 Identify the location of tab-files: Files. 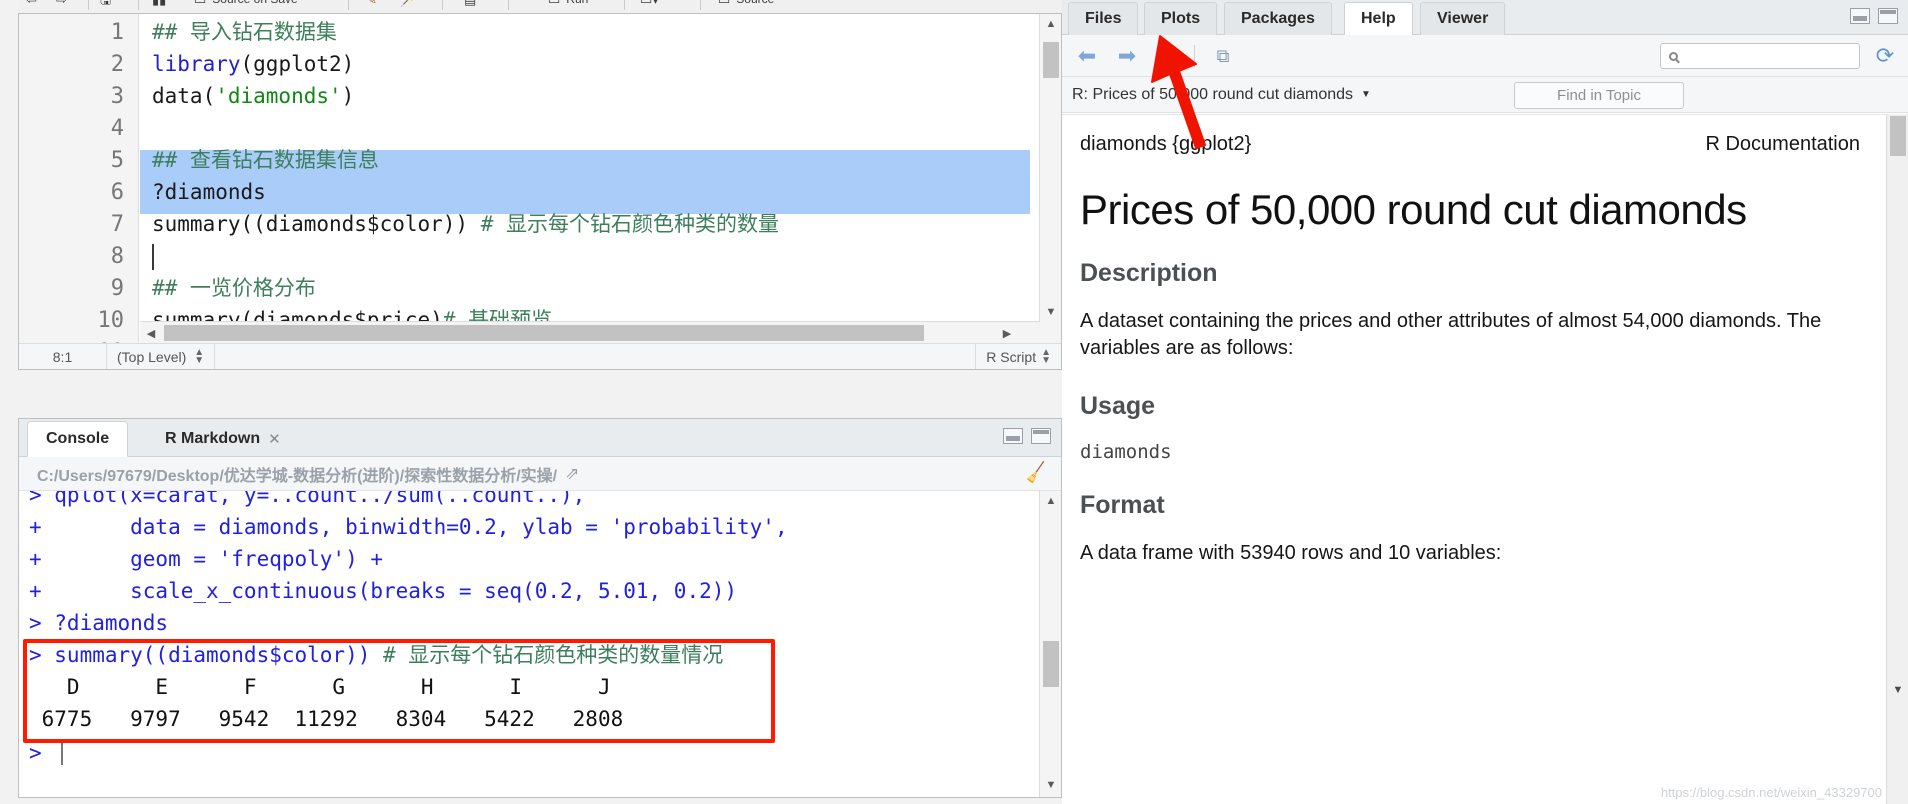
(1103, 18).